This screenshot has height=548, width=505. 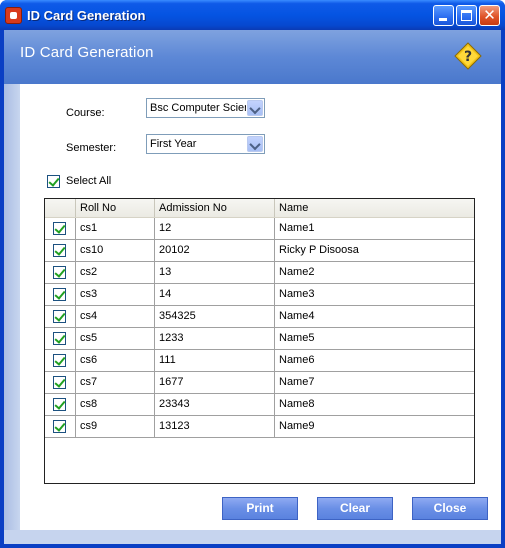 I want to click on course-select: Bsc Computer Scier, so click(x=205, y=108).